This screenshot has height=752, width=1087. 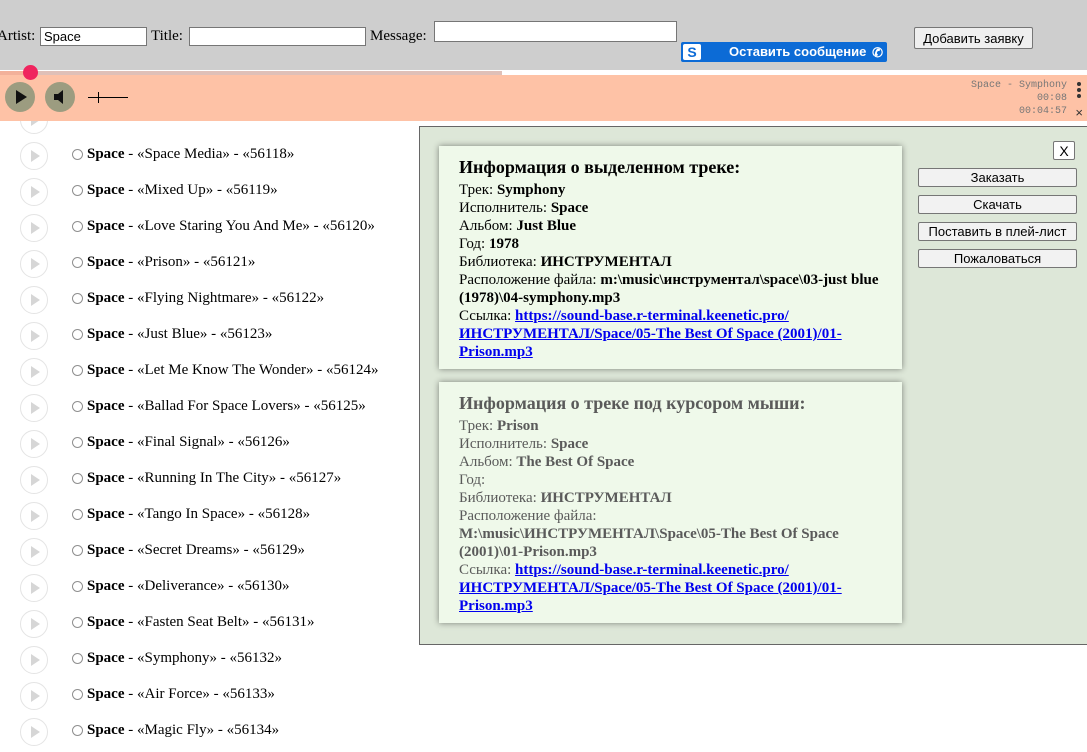 I want to click on list-item: Space - «Prison» - «56121», so click(x=210, y=264).